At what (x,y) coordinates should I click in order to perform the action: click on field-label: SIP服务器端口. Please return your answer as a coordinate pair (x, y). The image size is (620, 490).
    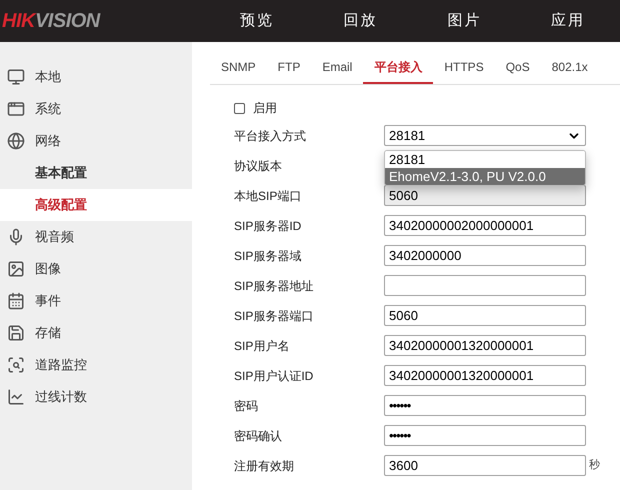
    Looking at the image, I should click on (274, 316).